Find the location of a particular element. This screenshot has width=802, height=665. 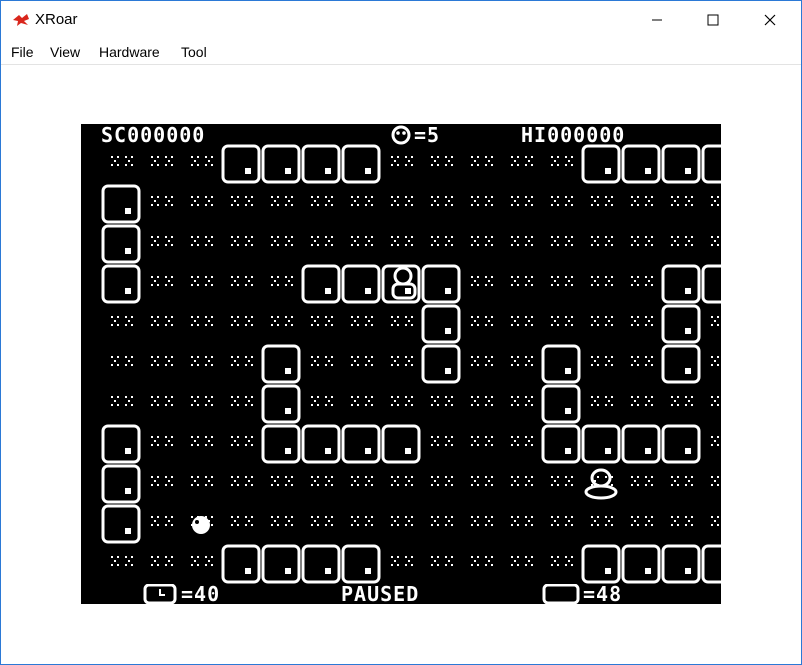

maximize-button is located at coordinates (714, 20).